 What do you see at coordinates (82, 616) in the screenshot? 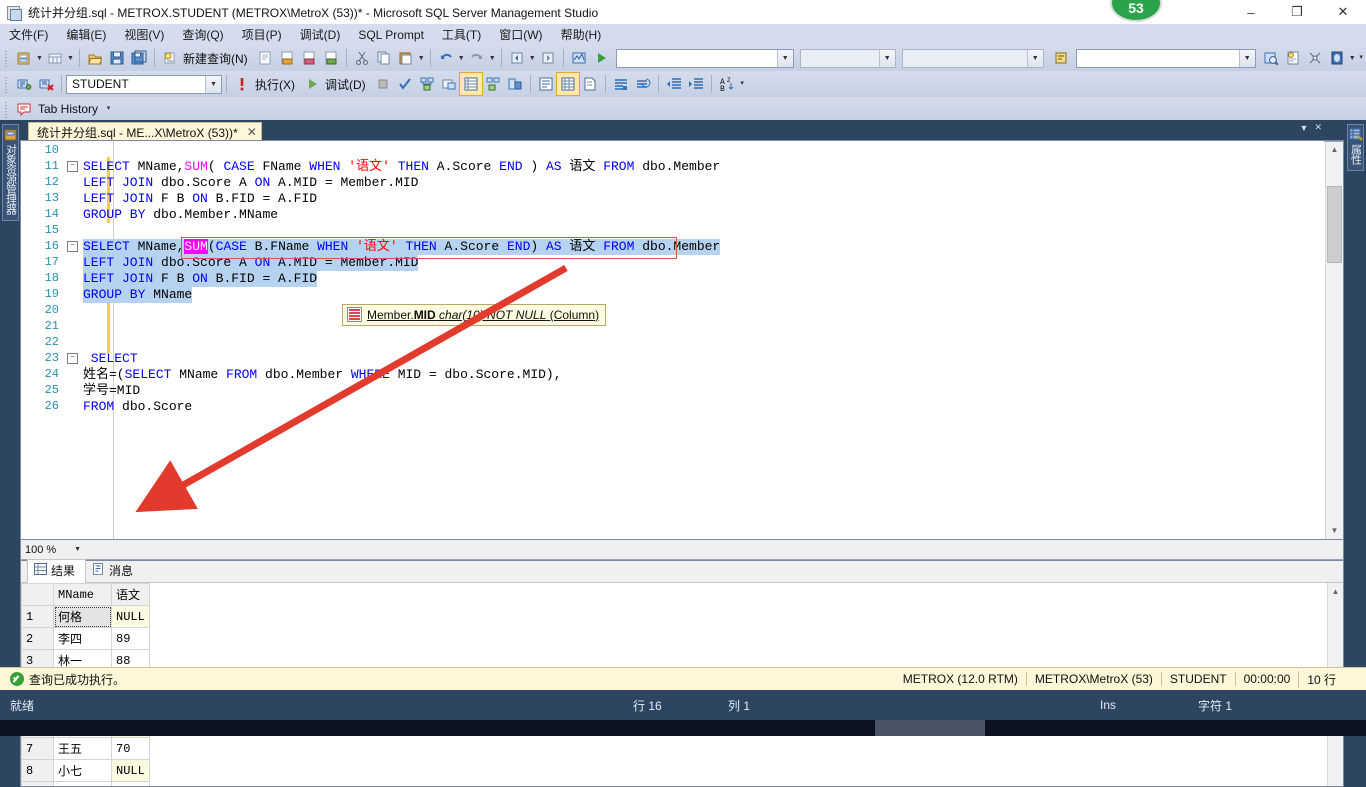
I see `cell-mname: 何格` at bounding box center [82, 616].